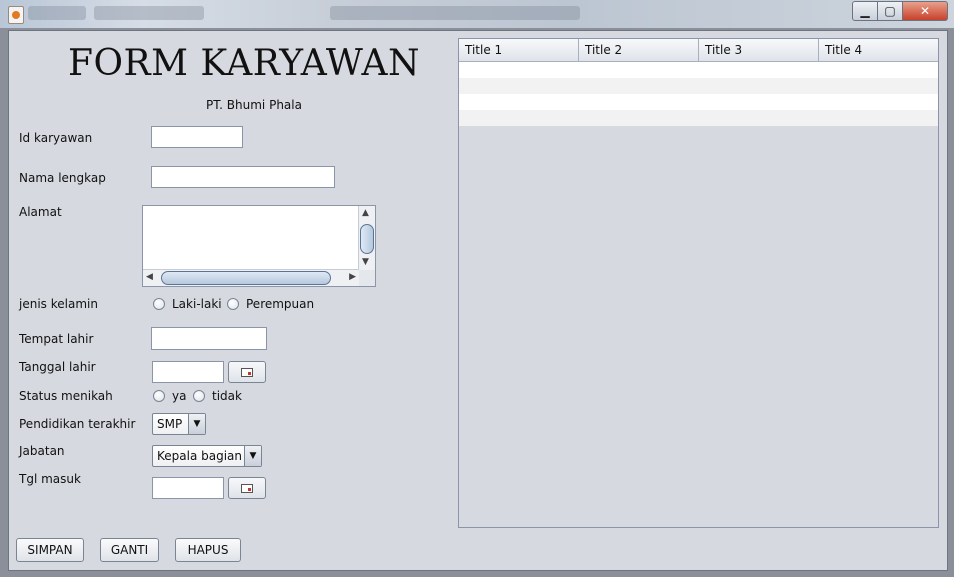 The height and width of the screenshot is (577, 954). I want to click on tanggal-lahir-input, so click(188, 372).